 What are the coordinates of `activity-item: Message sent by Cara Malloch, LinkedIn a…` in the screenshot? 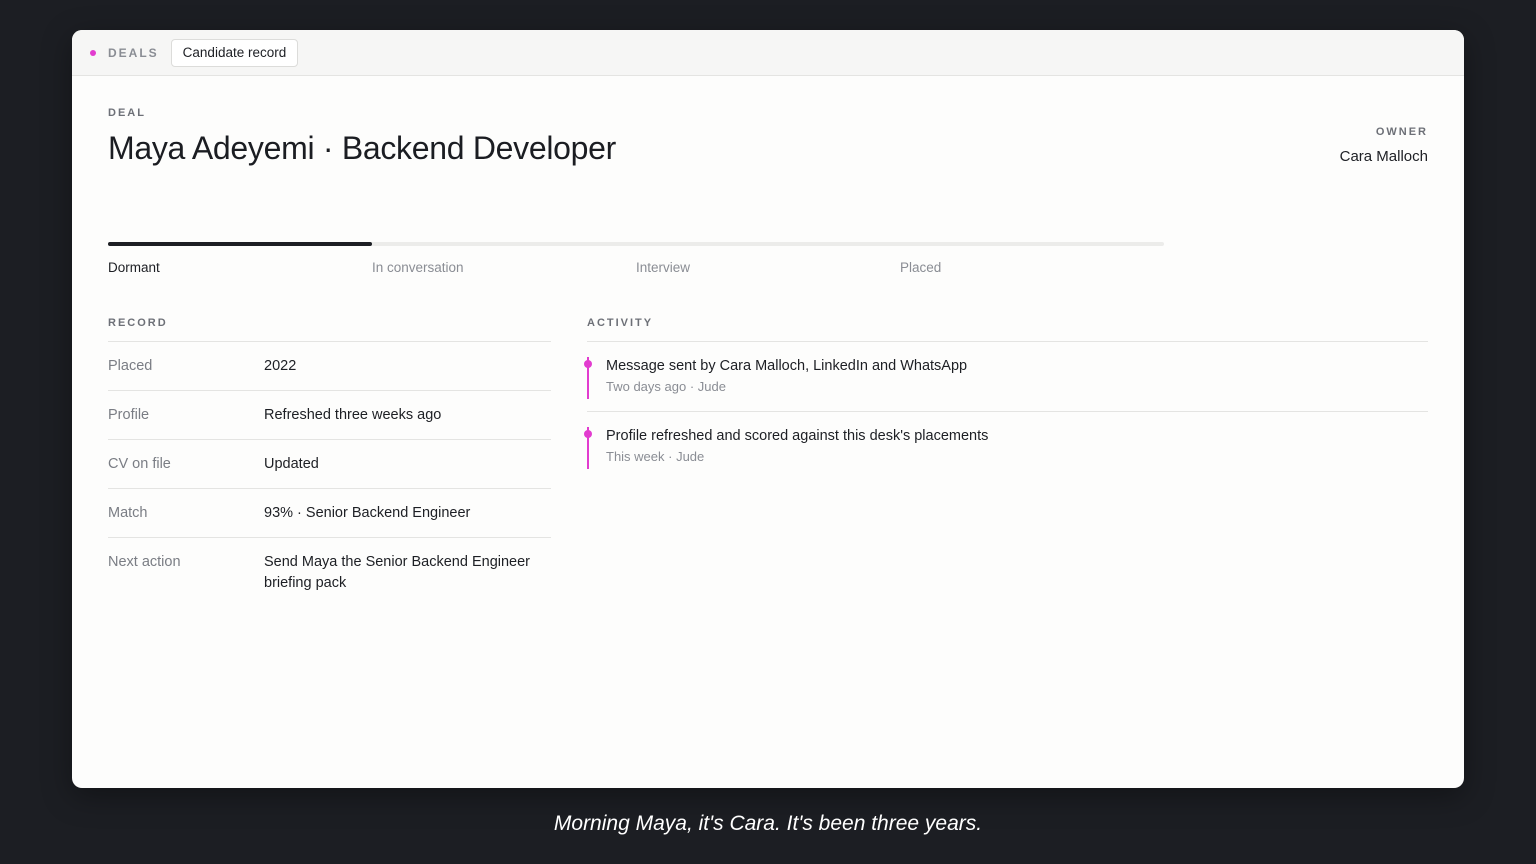 It's located at (1006, 377).